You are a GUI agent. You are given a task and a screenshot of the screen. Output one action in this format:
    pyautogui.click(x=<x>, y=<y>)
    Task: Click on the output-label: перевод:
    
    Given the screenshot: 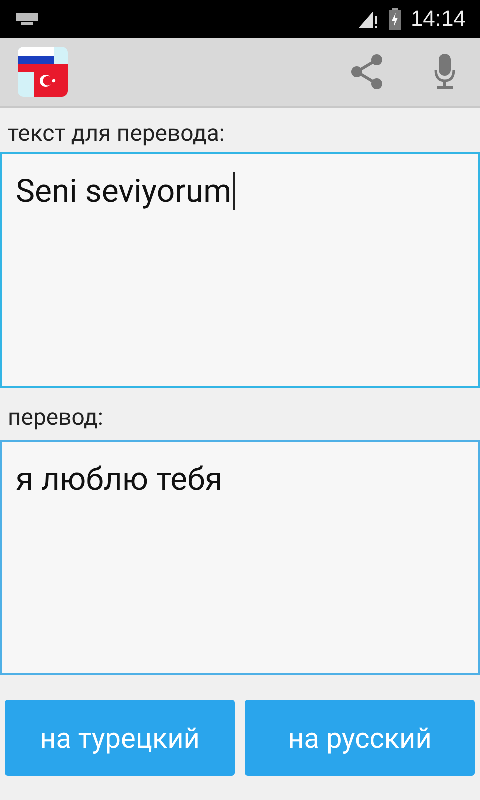 What is the action you would take?
    pyautogui.click(x=55, y=417)
    